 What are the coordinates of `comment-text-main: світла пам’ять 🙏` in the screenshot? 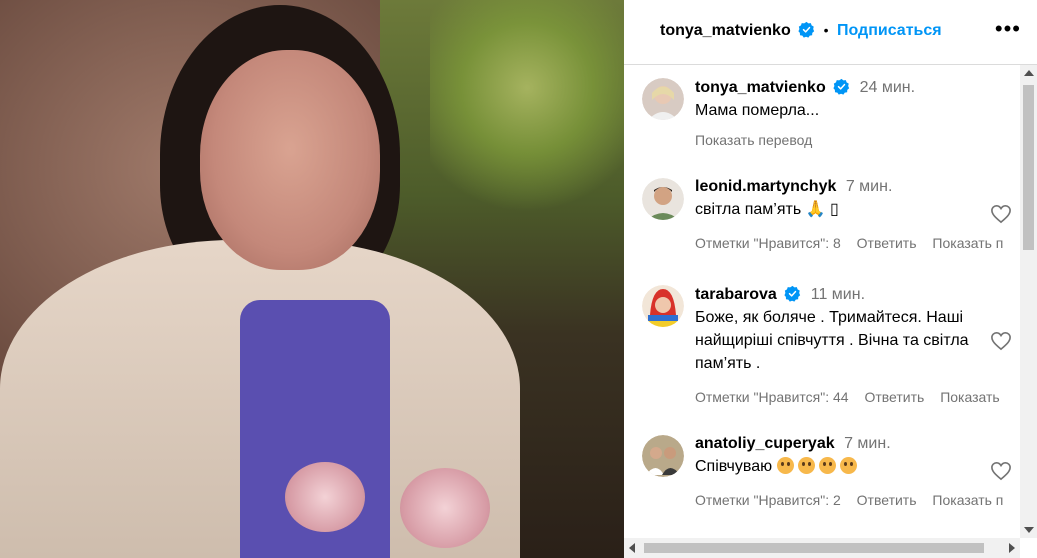 It's located at (762, 209).